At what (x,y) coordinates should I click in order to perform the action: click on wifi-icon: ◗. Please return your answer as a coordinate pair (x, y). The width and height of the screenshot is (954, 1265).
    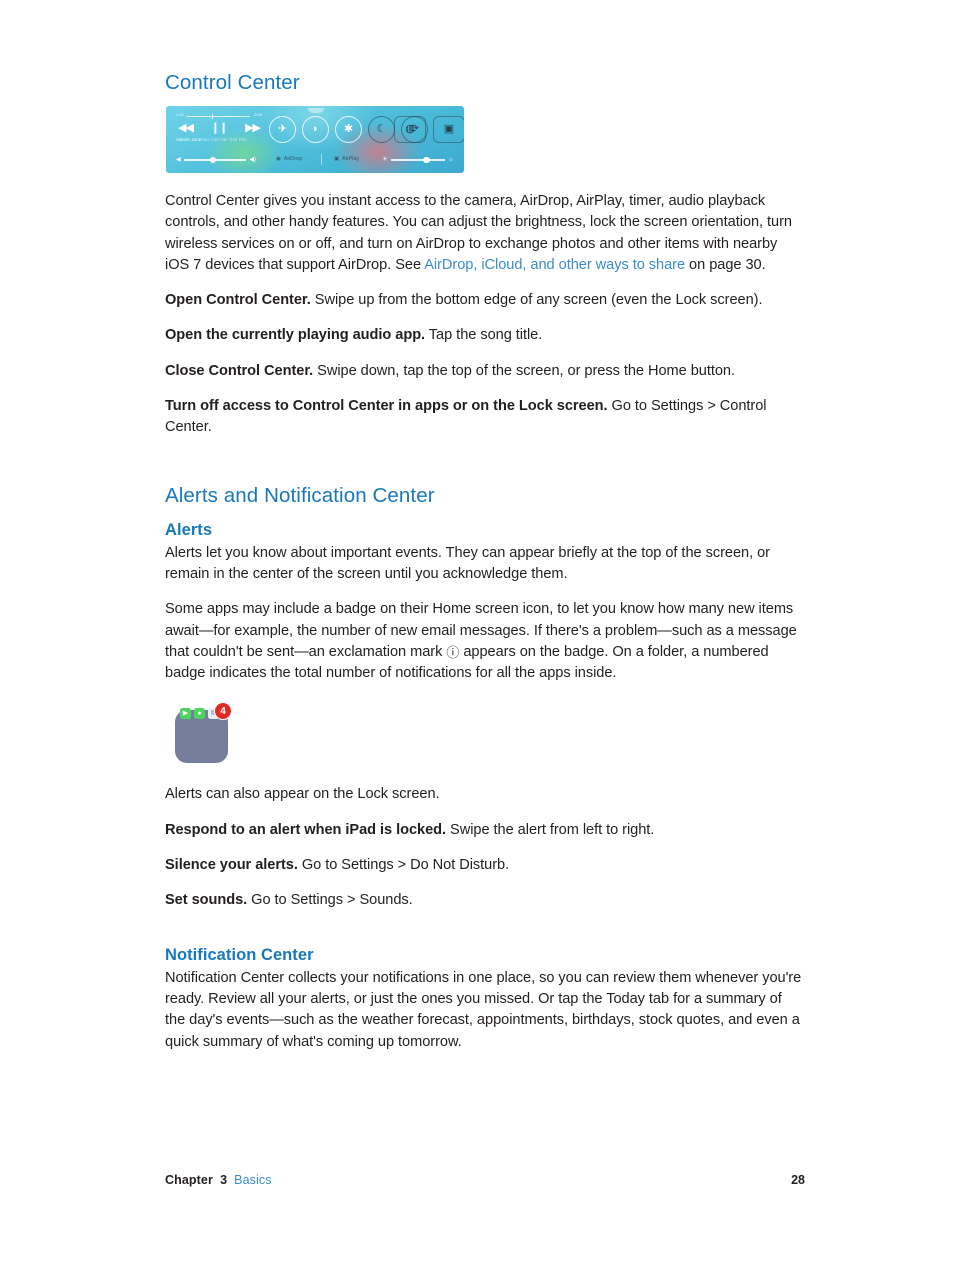
    Looking at the image, I should click on (315, 129).